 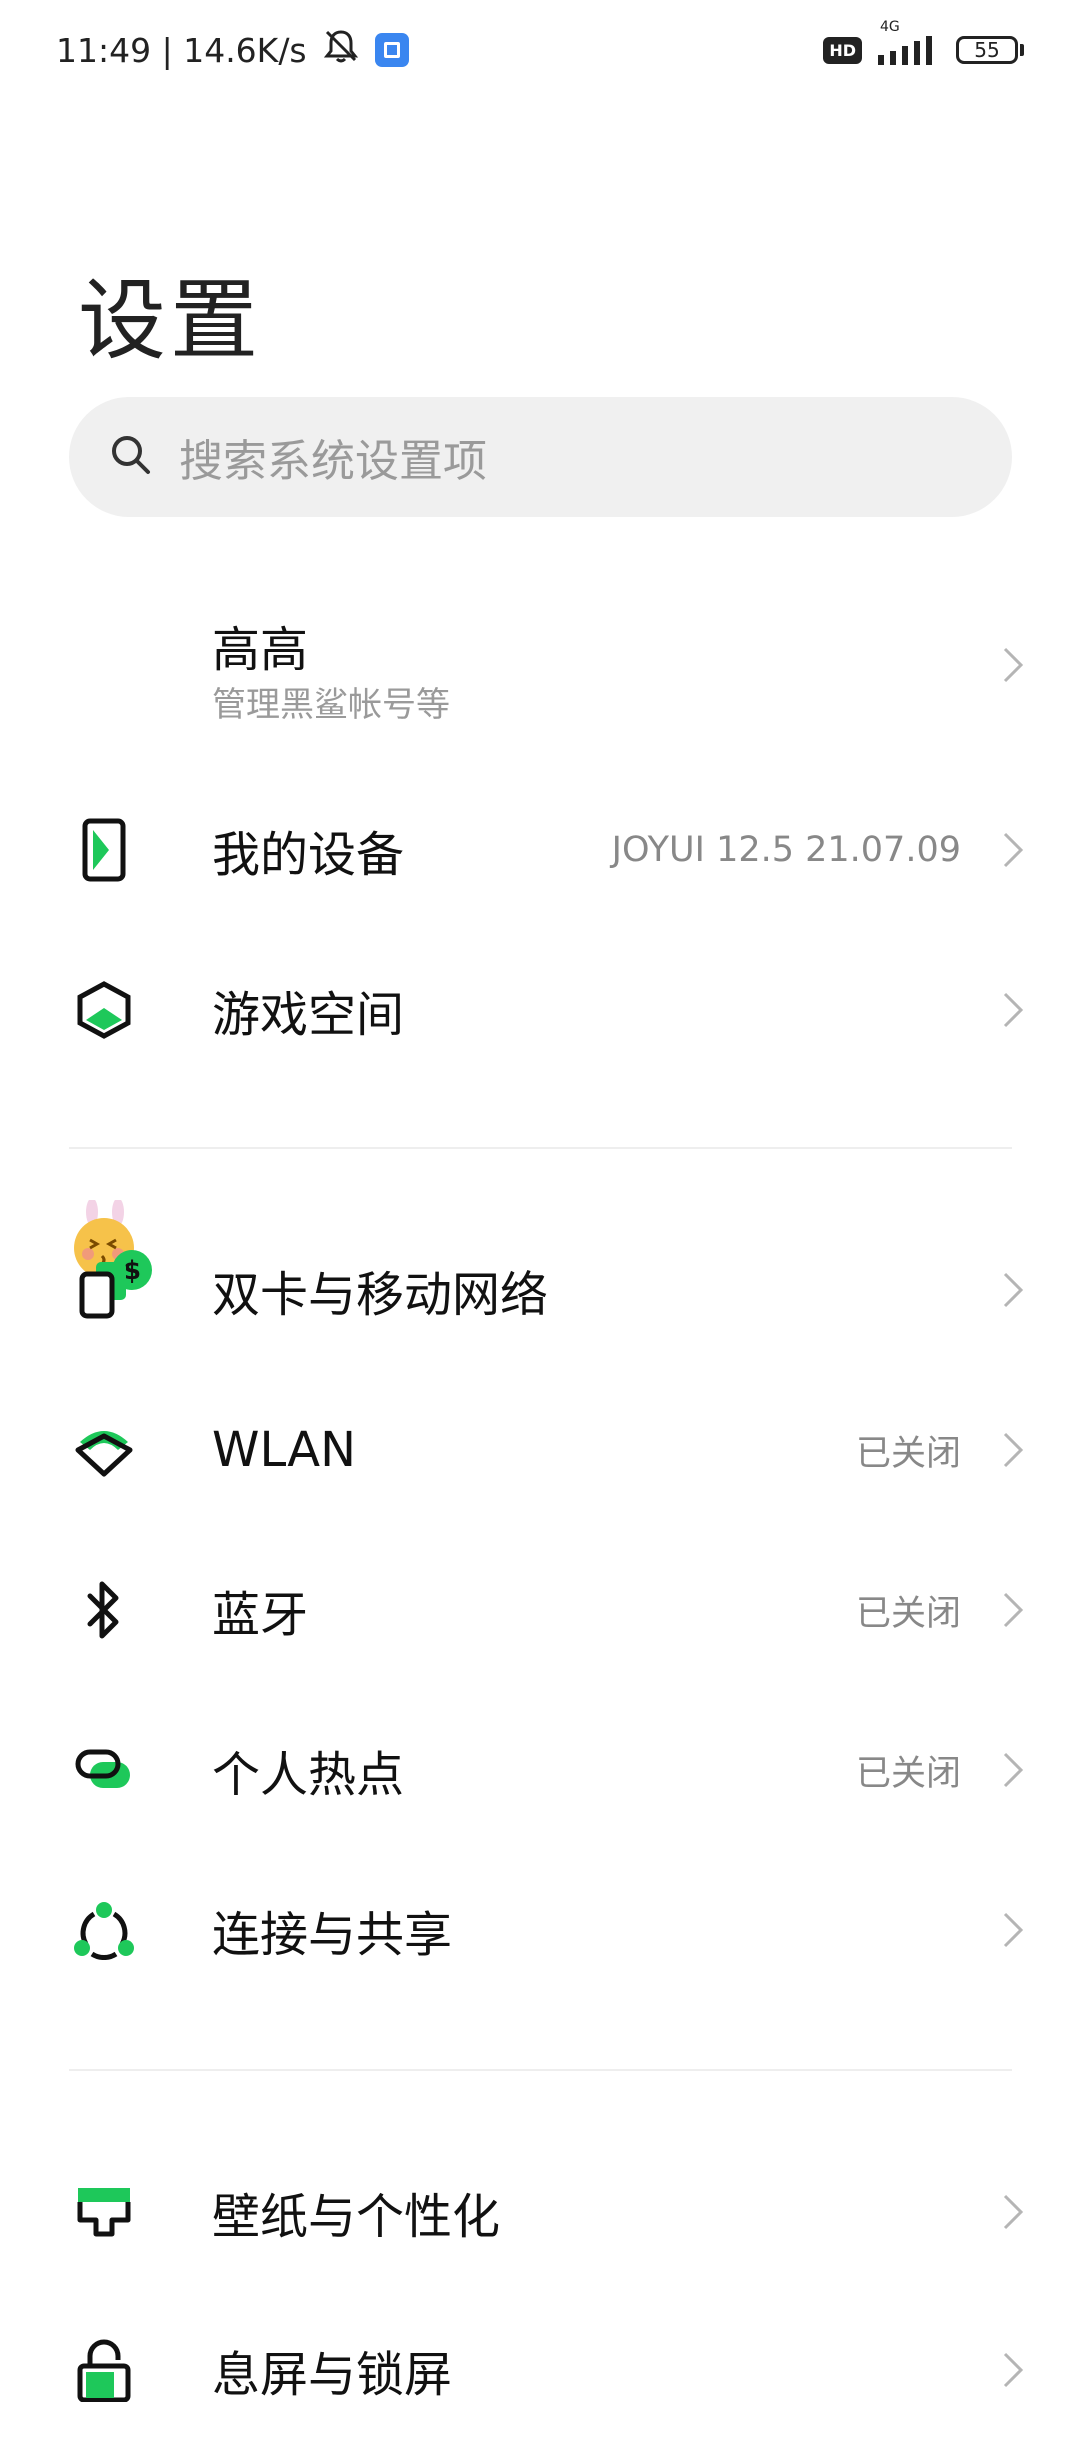 What do you see at coordinates (104, 1770) in the screenshot?
I see `hotspot-icon` at bounding box center [104, 1770].